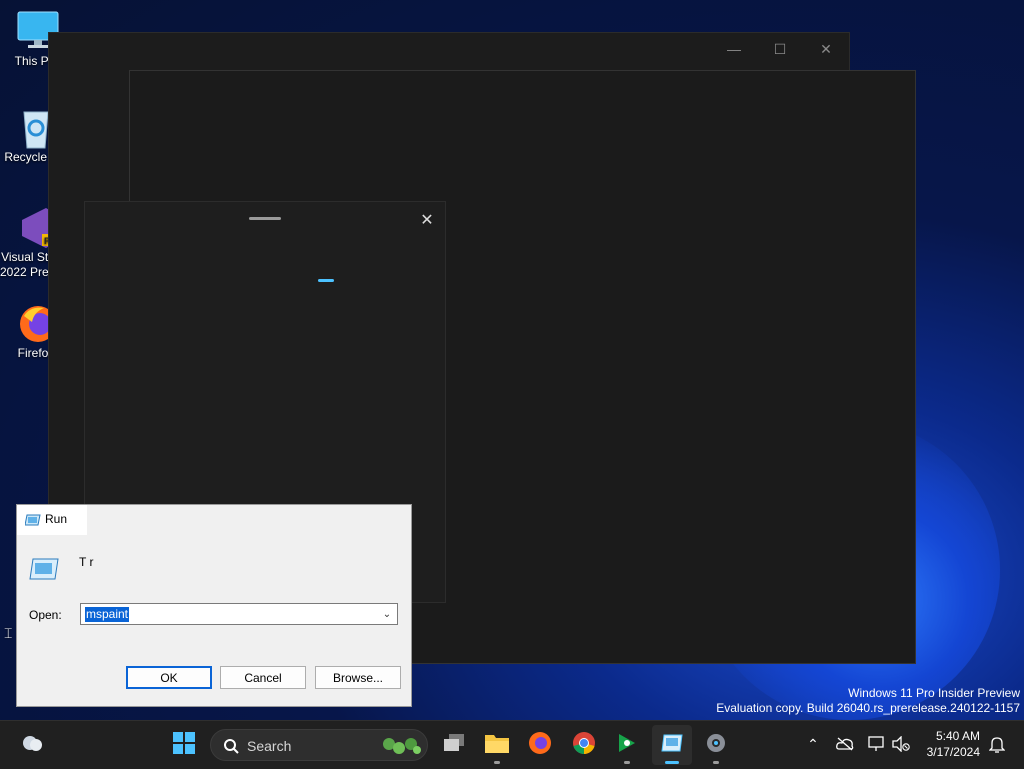  What do you see at coordinates (826, 49) in the screenshot?
I see `close-button: ✕` at bounding box center [826, 49].